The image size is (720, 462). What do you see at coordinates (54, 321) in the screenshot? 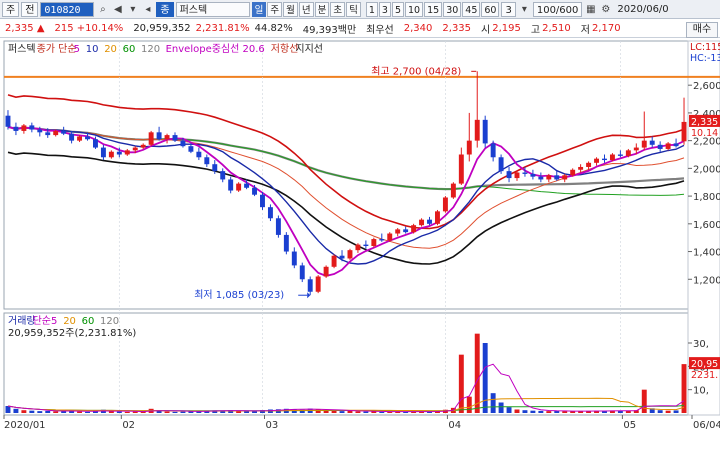
I see `volume-legend-item: 5` at bounding box center [54, 321].